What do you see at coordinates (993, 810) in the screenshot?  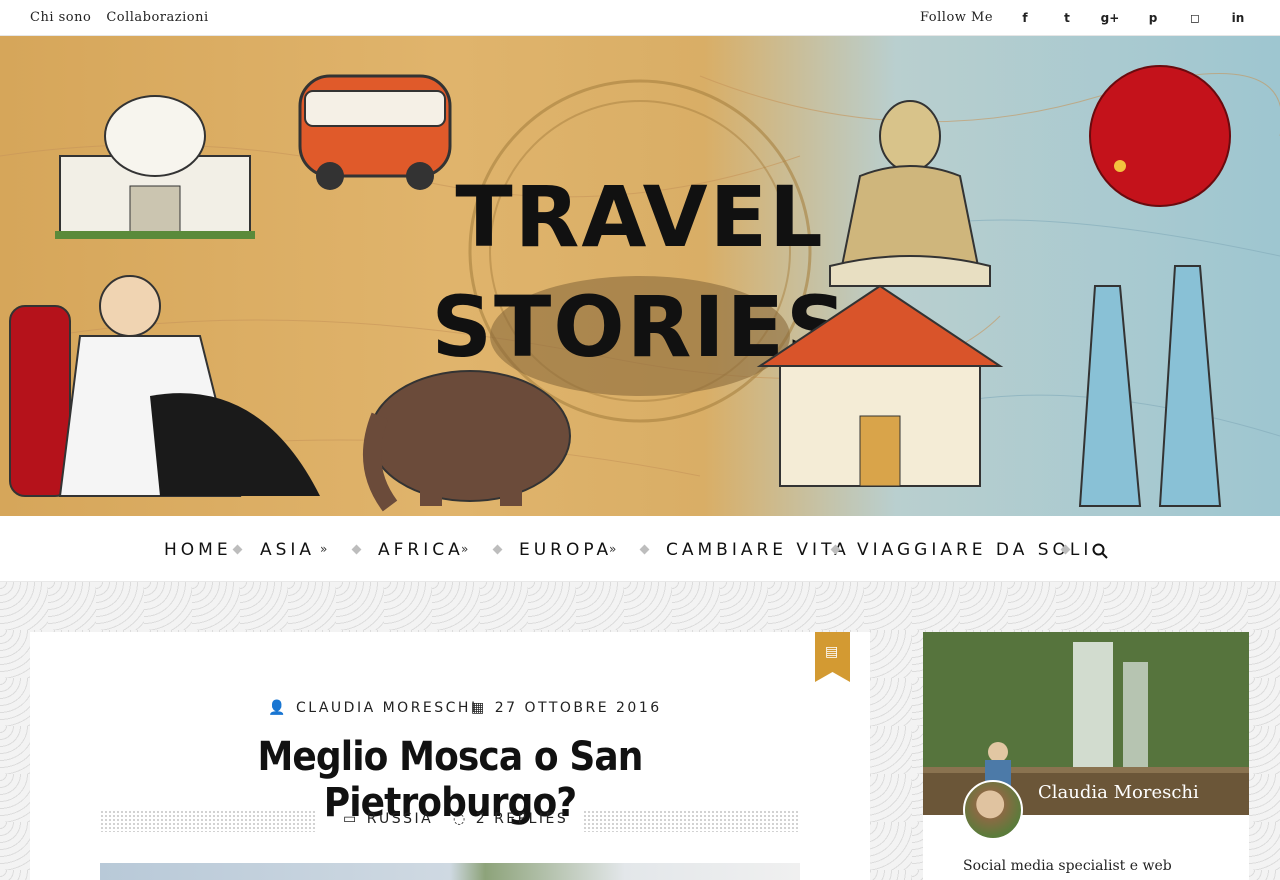 I see `avatar` at bounding box center [993, 810].